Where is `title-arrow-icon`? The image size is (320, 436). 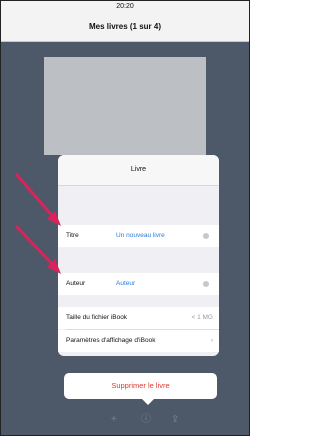 title-arrow-icon is located at coordinates (36, 197).